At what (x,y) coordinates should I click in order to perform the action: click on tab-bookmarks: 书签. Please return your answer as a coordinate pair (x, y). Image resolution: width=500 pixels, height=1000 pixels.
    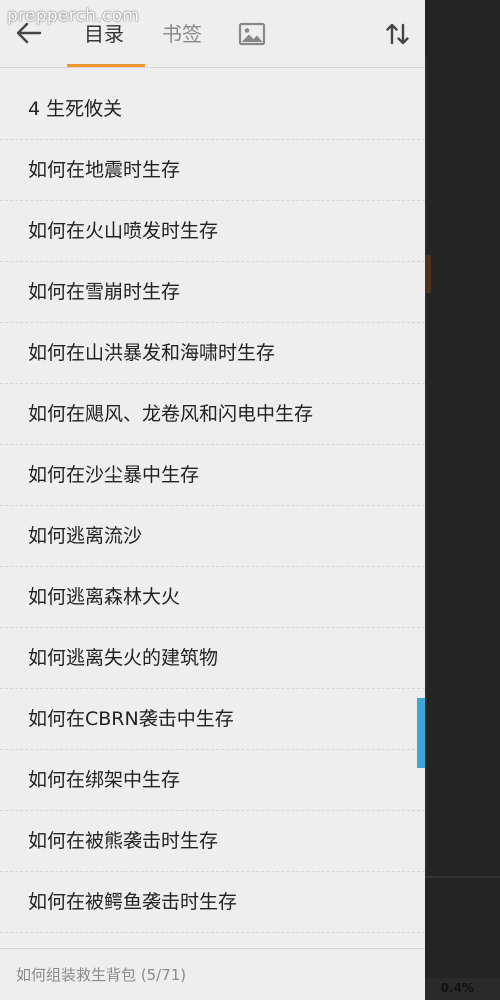
    Looking at the image, I should click on (182, 34).